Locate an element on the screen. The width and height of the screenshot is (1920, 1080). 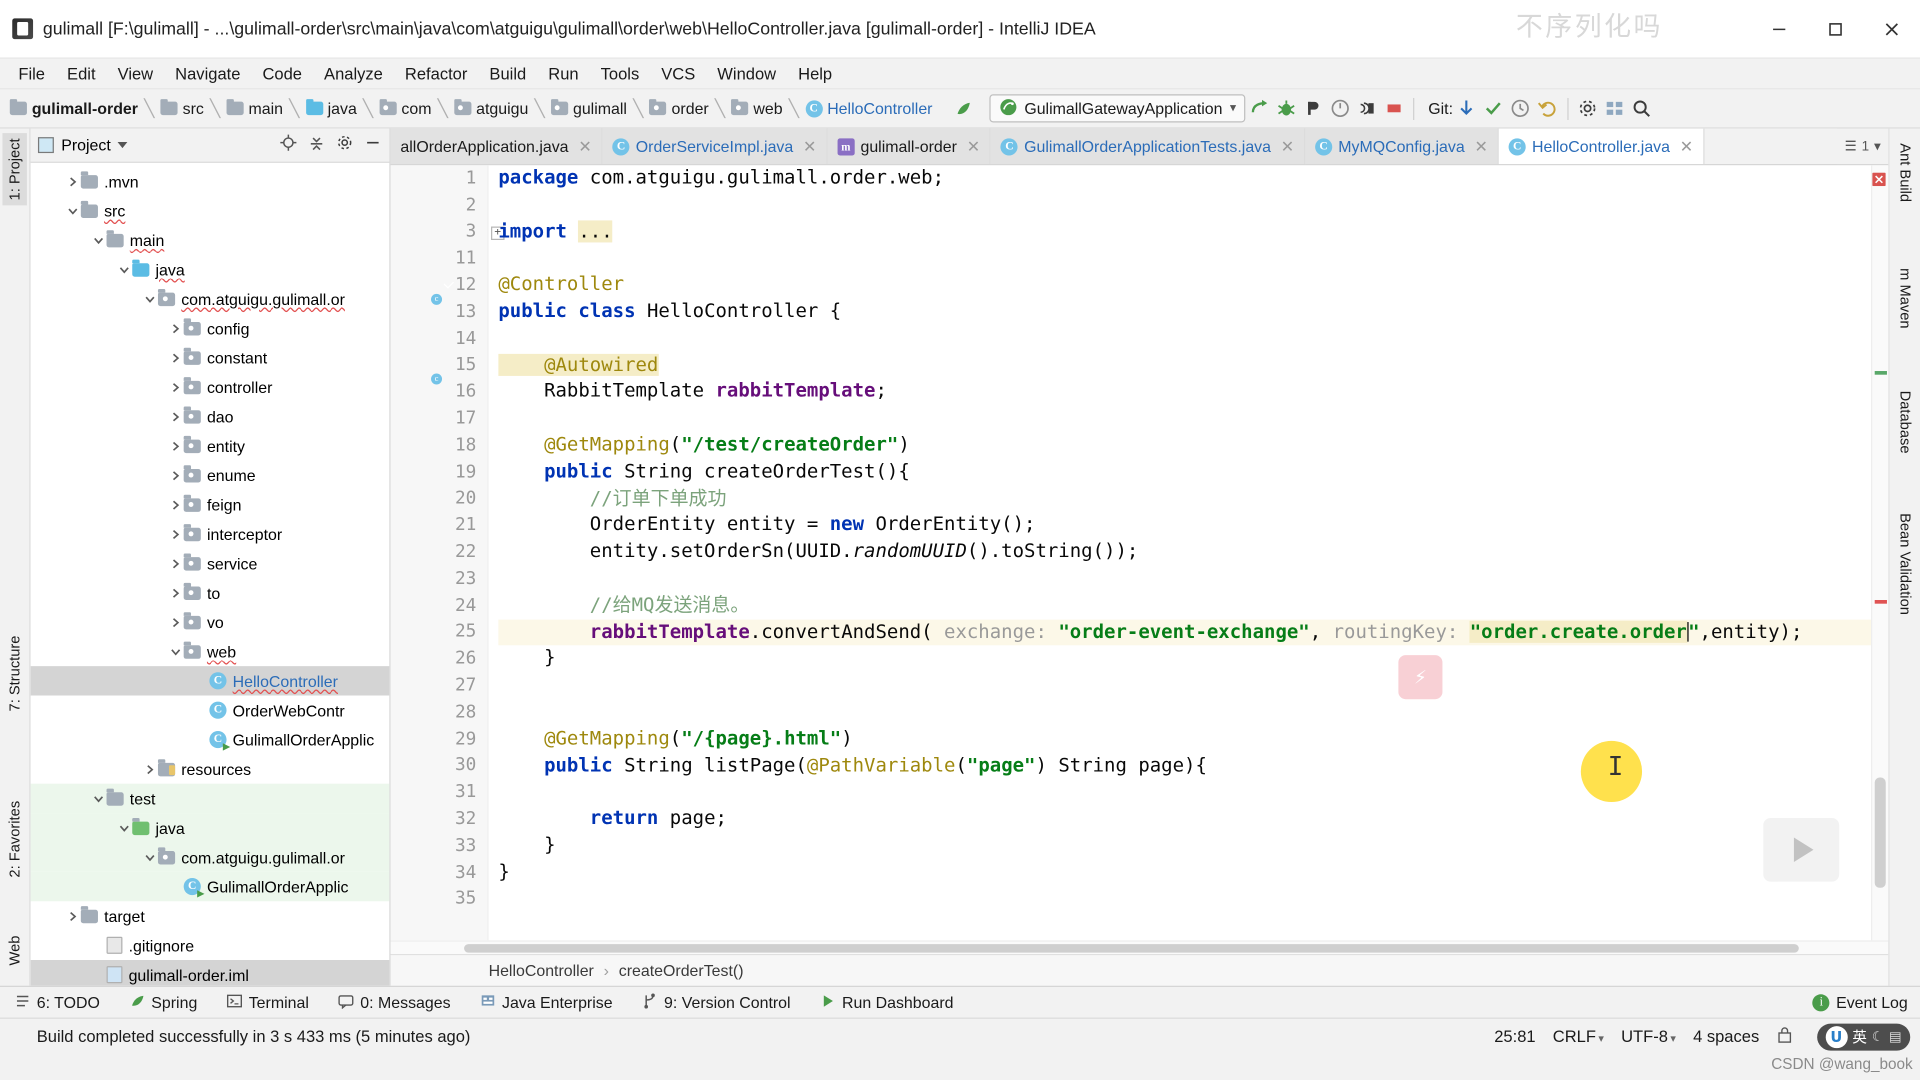
breadcrumb-item-atguigu: atguigu is located at coordinates (491, 108).